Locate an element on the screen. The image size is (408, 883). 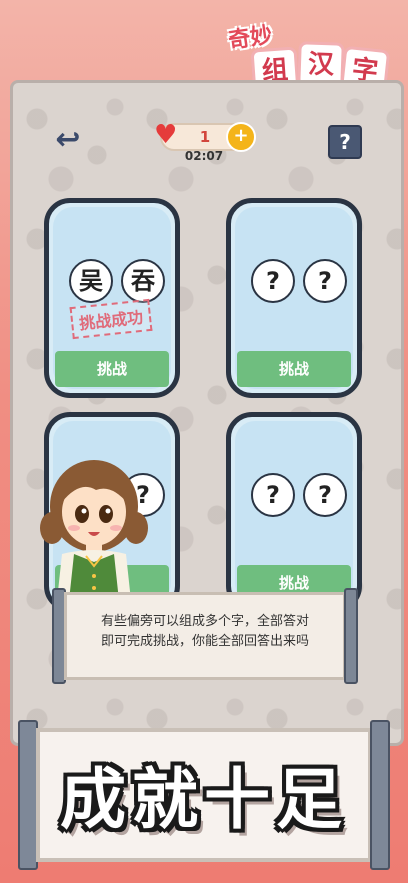
help-button: ? is located at coordinates (345, 142).